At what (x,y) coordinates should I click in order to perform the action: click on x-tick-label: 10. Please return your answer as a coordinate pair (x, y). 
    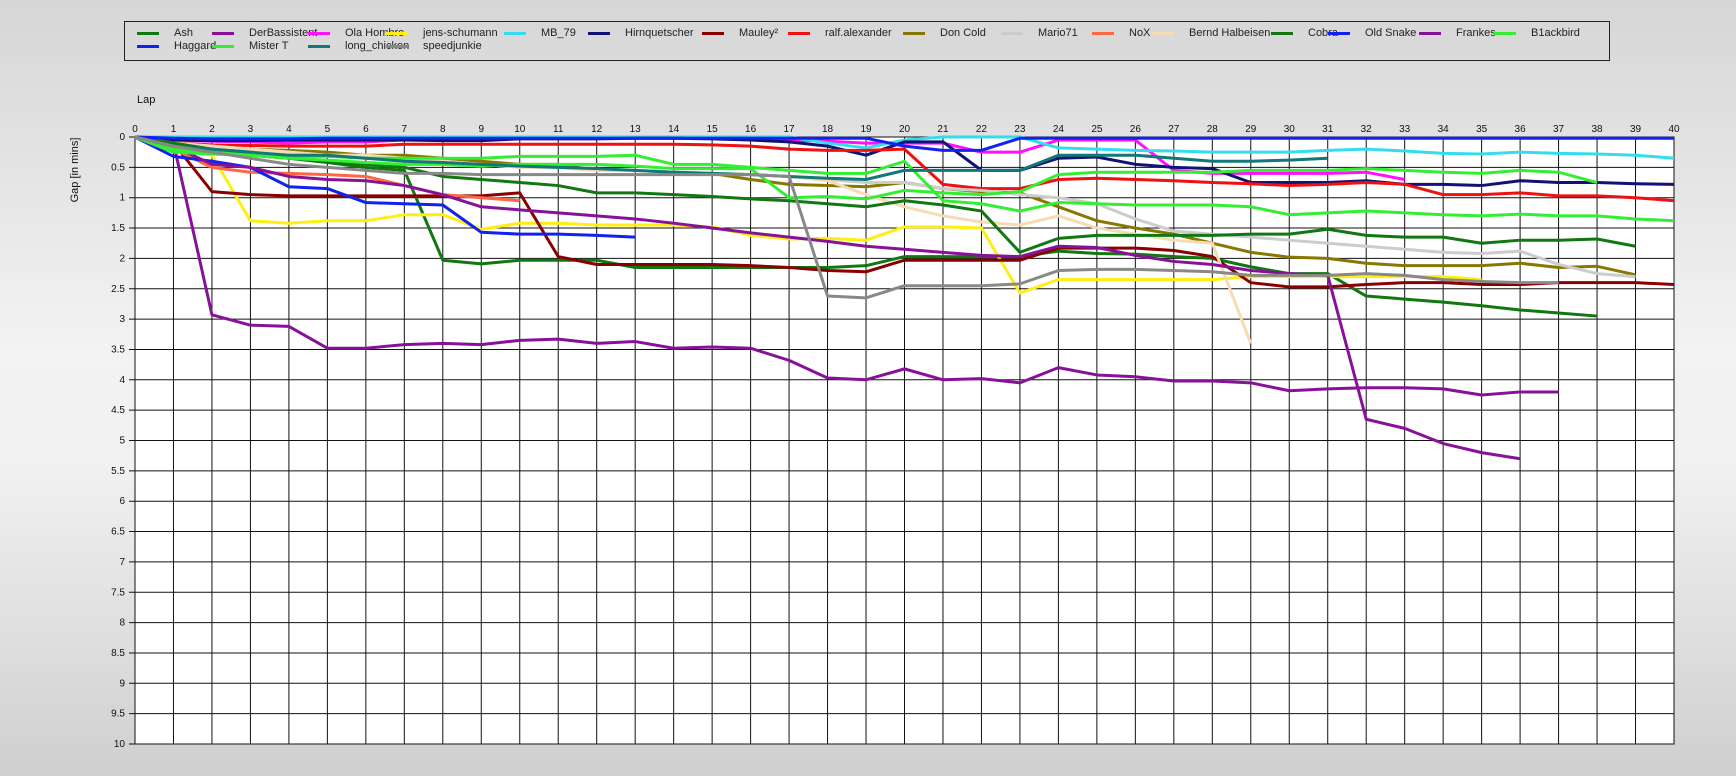
    Looking at the image, I should click on (520, 129).